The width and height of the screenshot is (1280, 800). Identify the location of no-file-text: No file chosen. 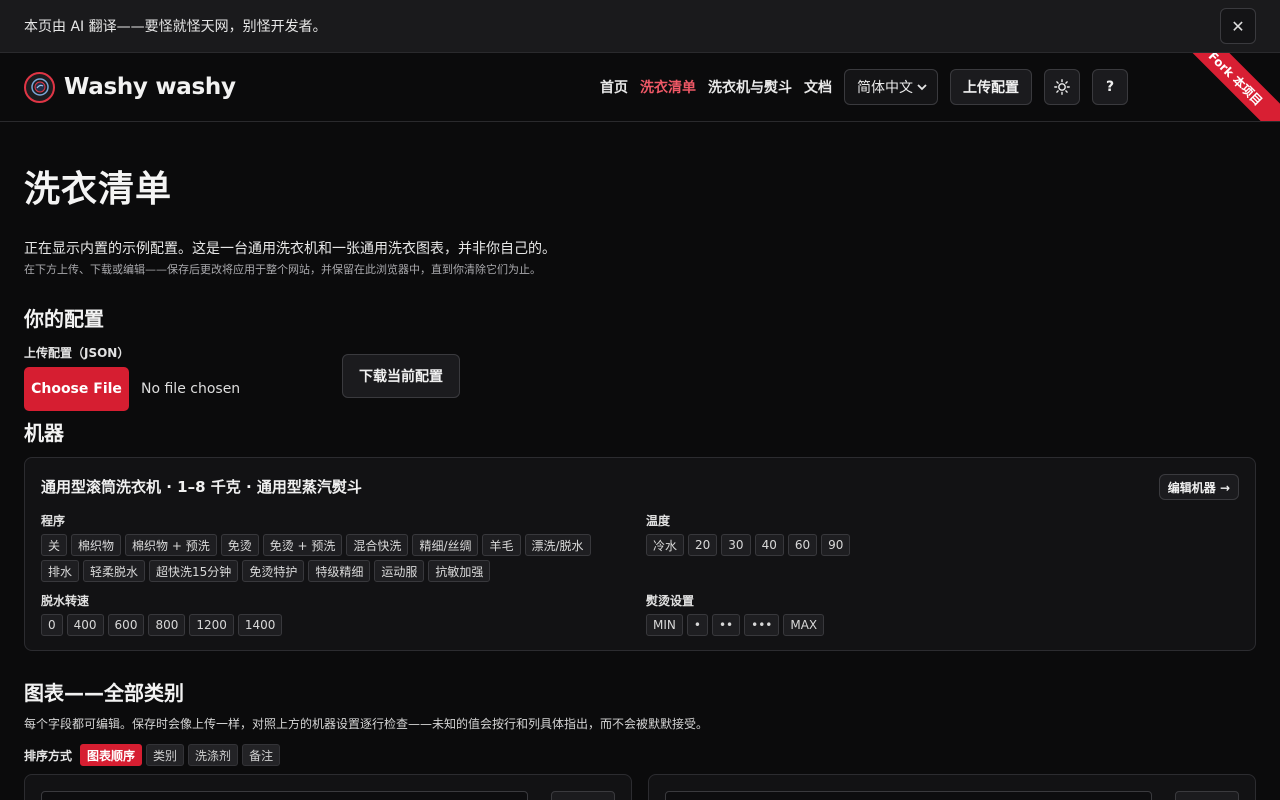
(191, 389).